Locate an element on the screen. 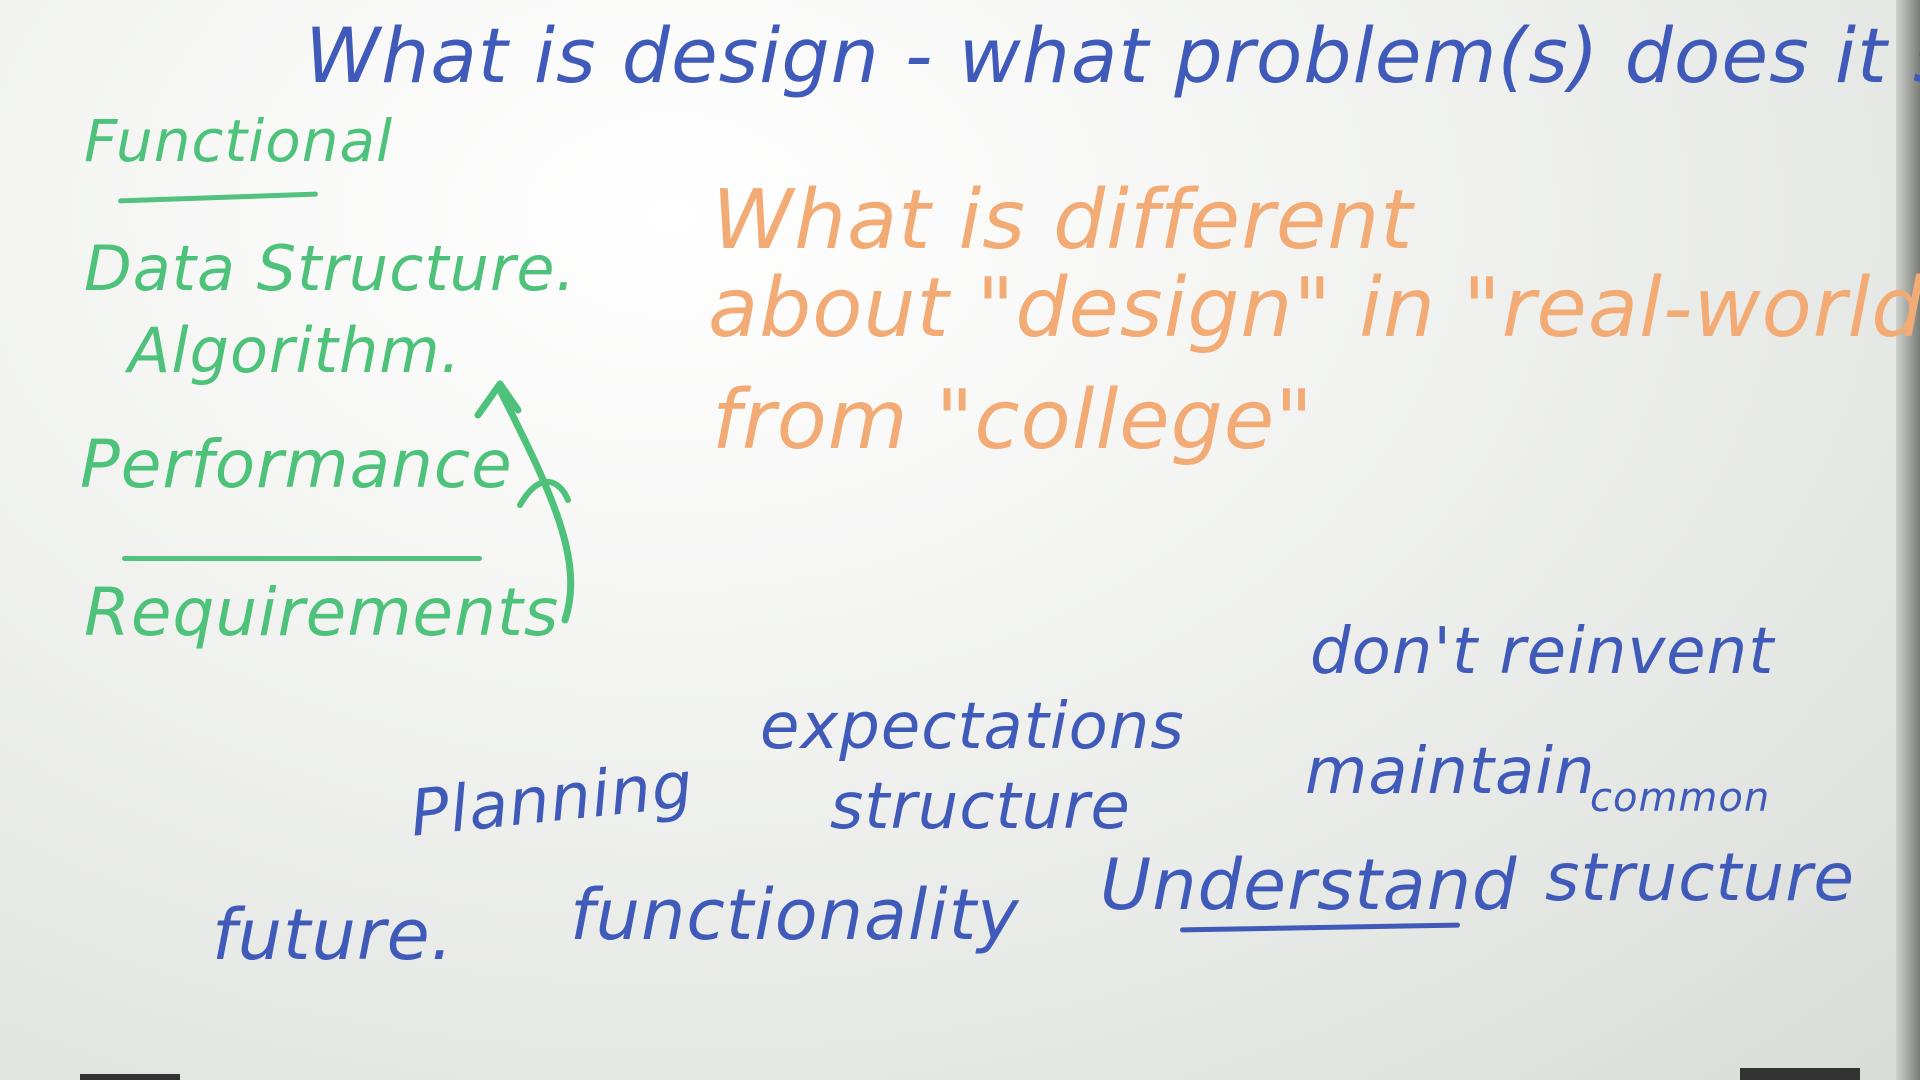 The width and height of the screenshot is (1920, 1080). word-future: future. is located at coordinates (333, 935).